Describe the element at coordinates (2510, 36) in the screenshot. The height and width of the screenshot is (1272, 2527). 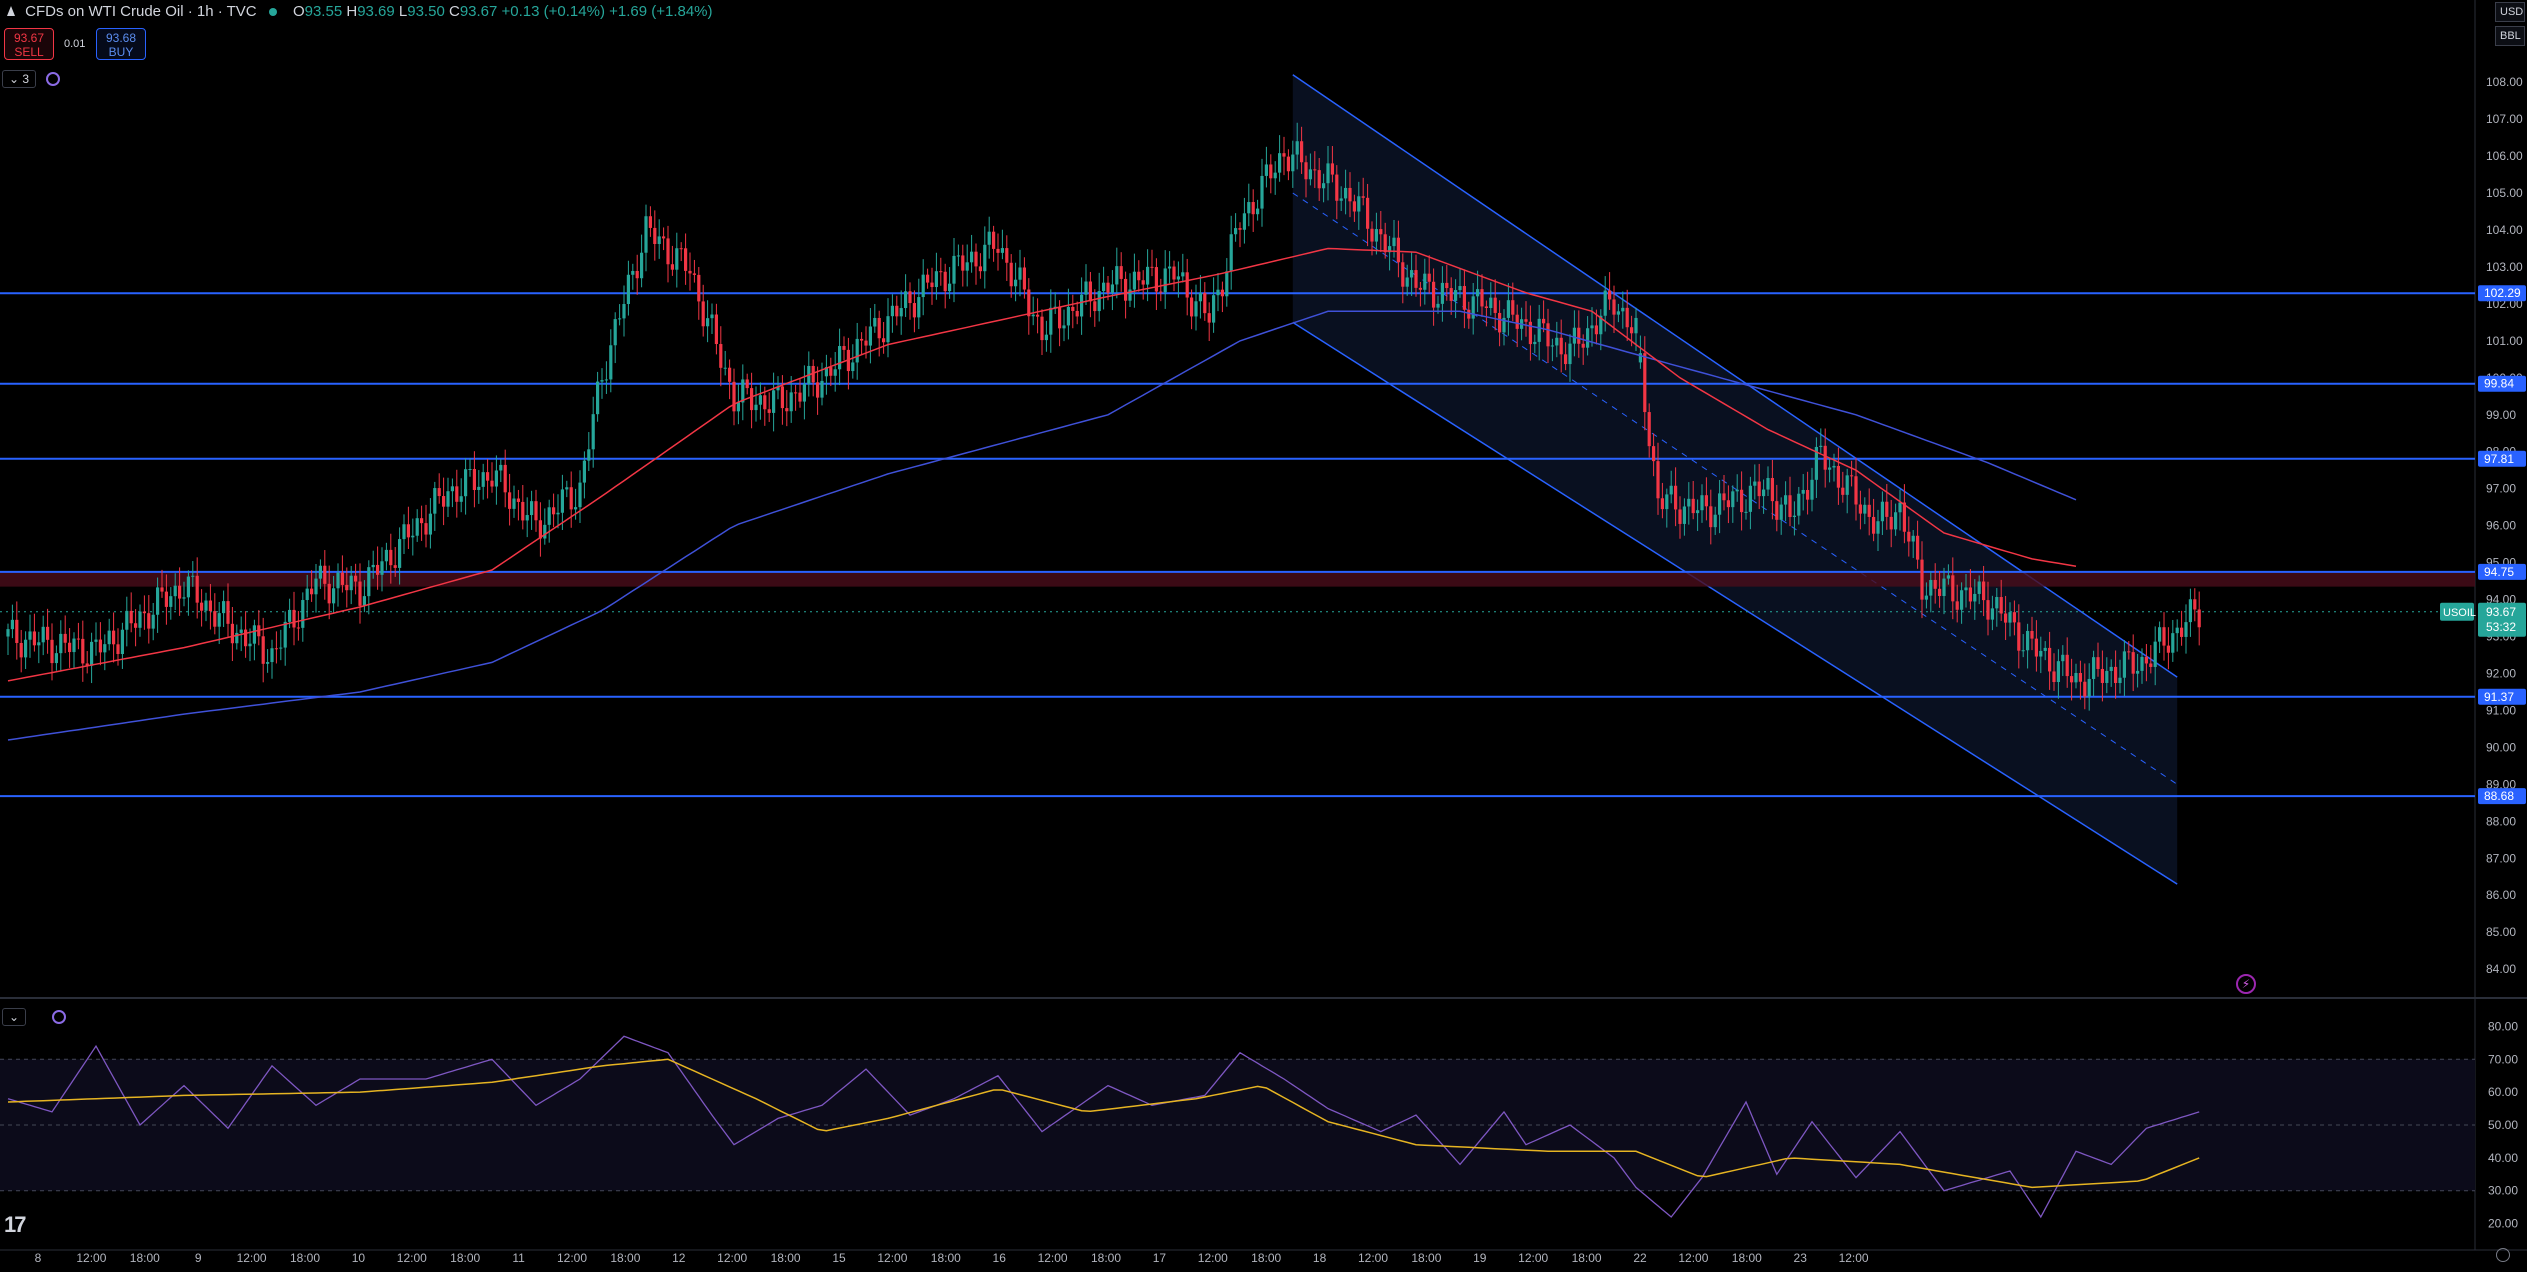
I see `unit-selector: BBL` at that location.